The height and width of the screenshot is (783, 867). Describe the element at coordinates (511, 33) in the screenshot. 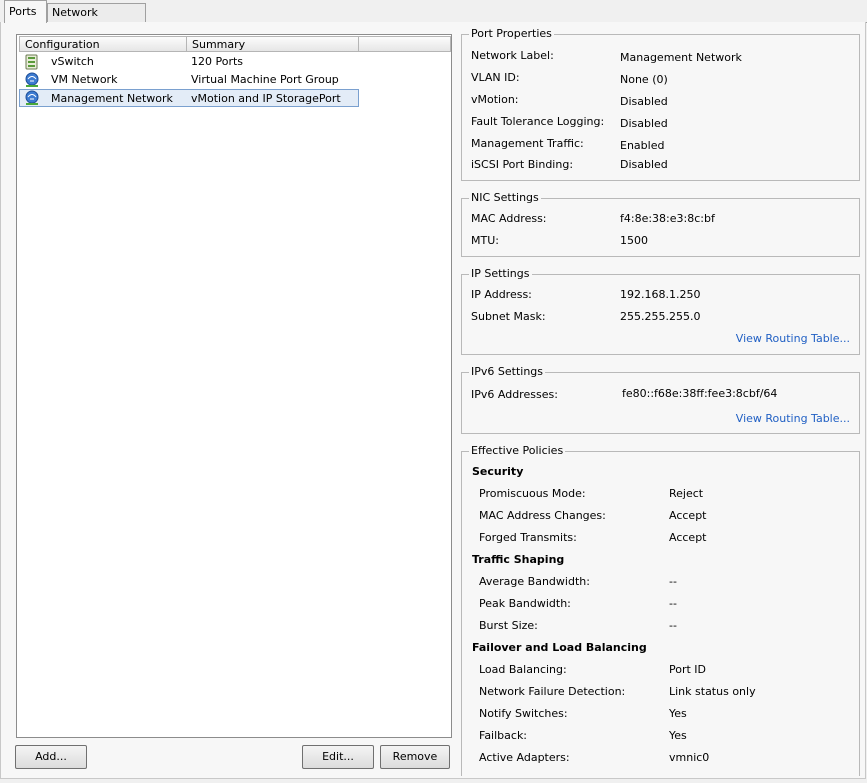

I see `group-title: Port Properties` at that location.